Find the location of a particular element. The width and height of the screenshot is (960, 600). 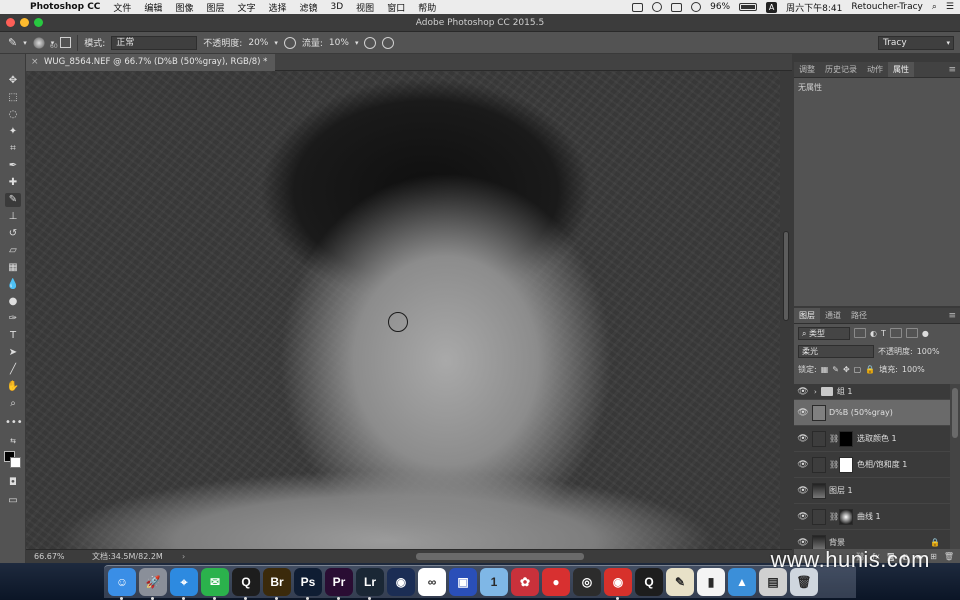

tab-actions: 动作 is located at coordinates (875, 69).